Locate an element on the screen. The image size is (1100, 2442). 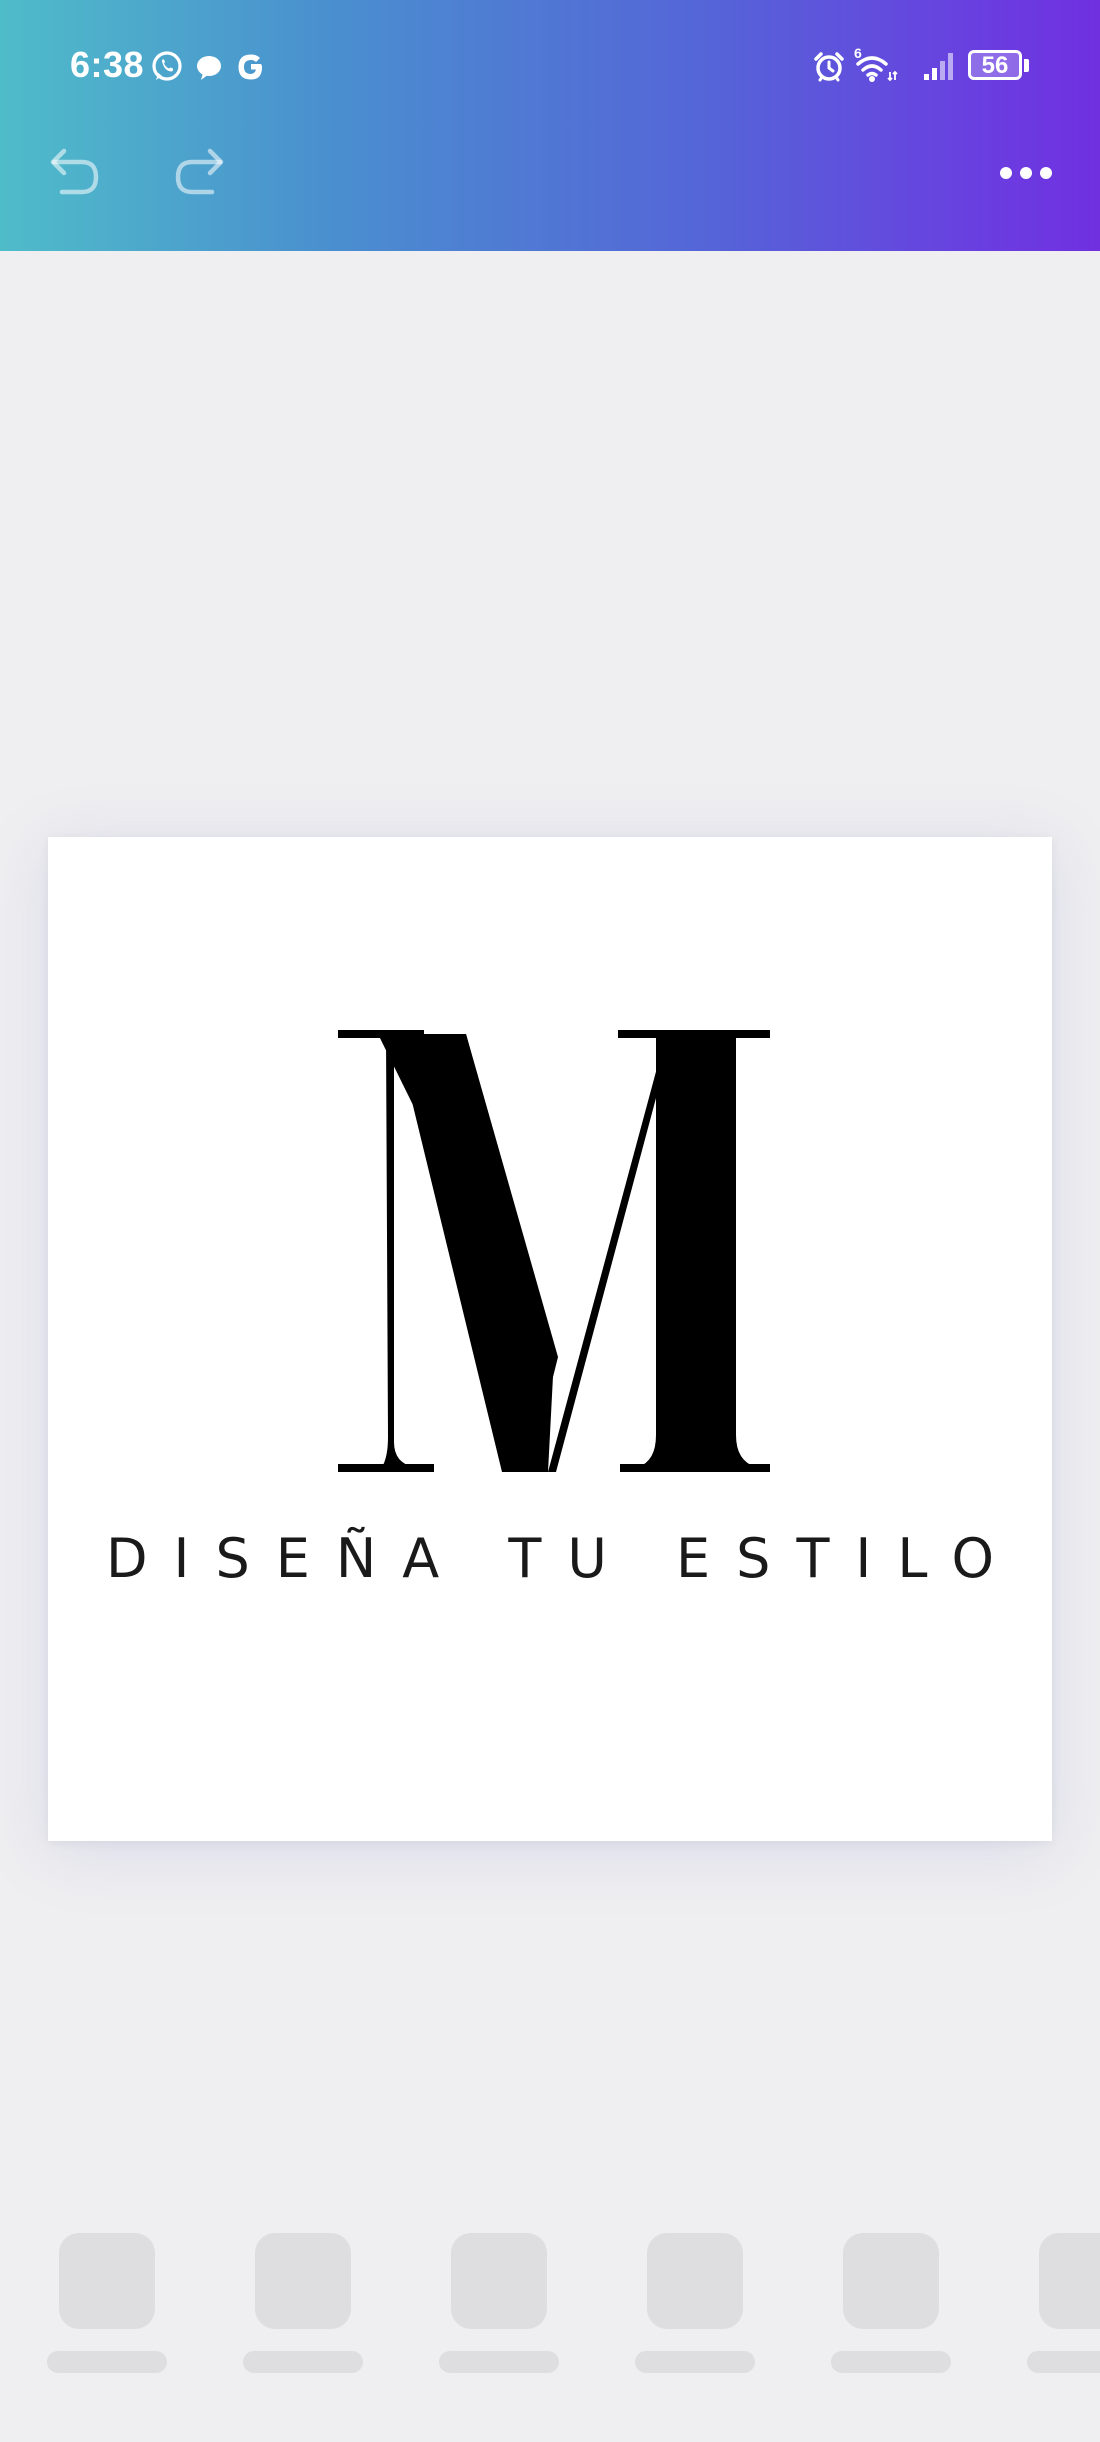
tagline-text: DISEÑA TU ESTILO is located at coordinates (550, 1558).